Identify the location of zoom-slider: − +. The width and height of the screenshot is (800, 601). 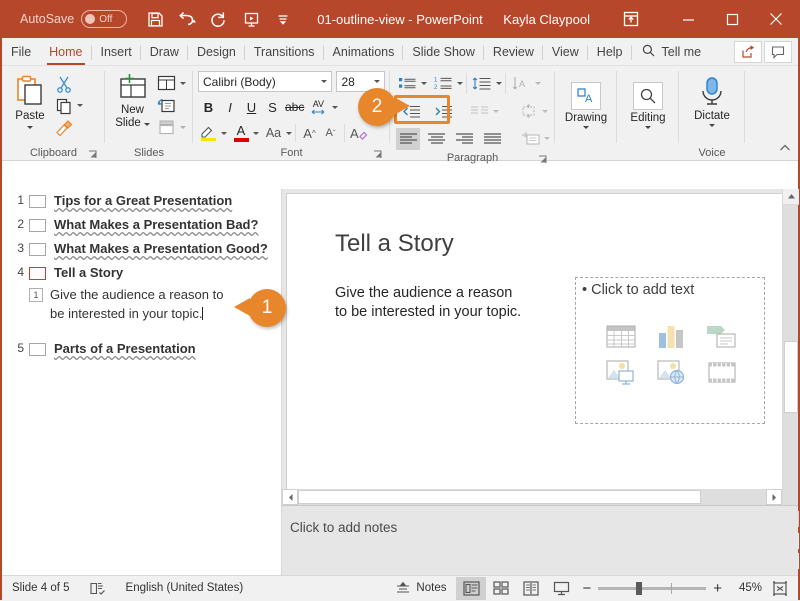
(652, 588).